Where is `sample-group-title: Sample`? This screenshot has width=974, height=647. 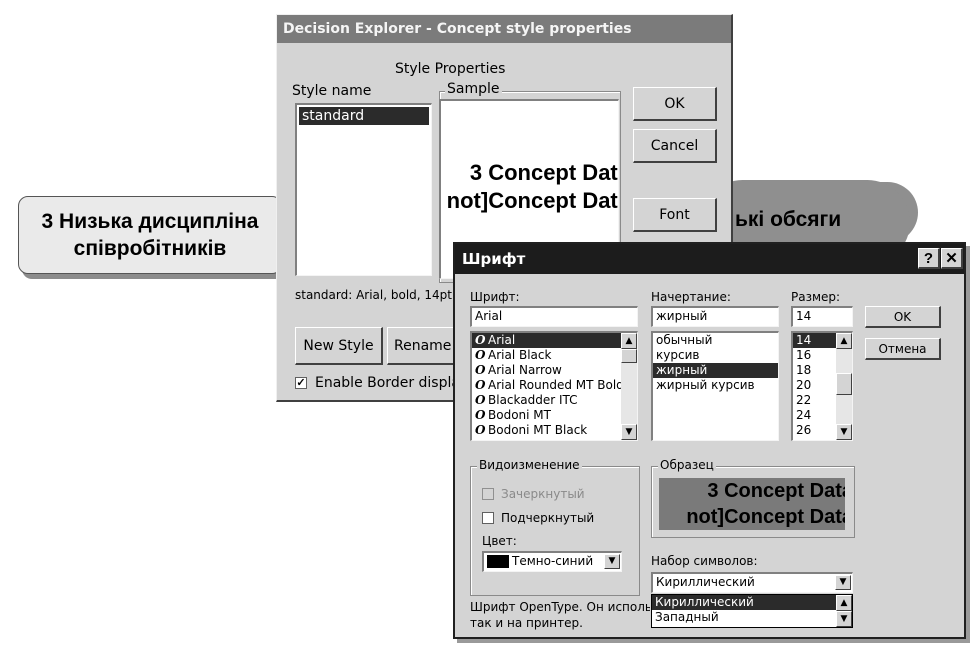
sample-group-title: Sample is located at coordinates (473, 89).